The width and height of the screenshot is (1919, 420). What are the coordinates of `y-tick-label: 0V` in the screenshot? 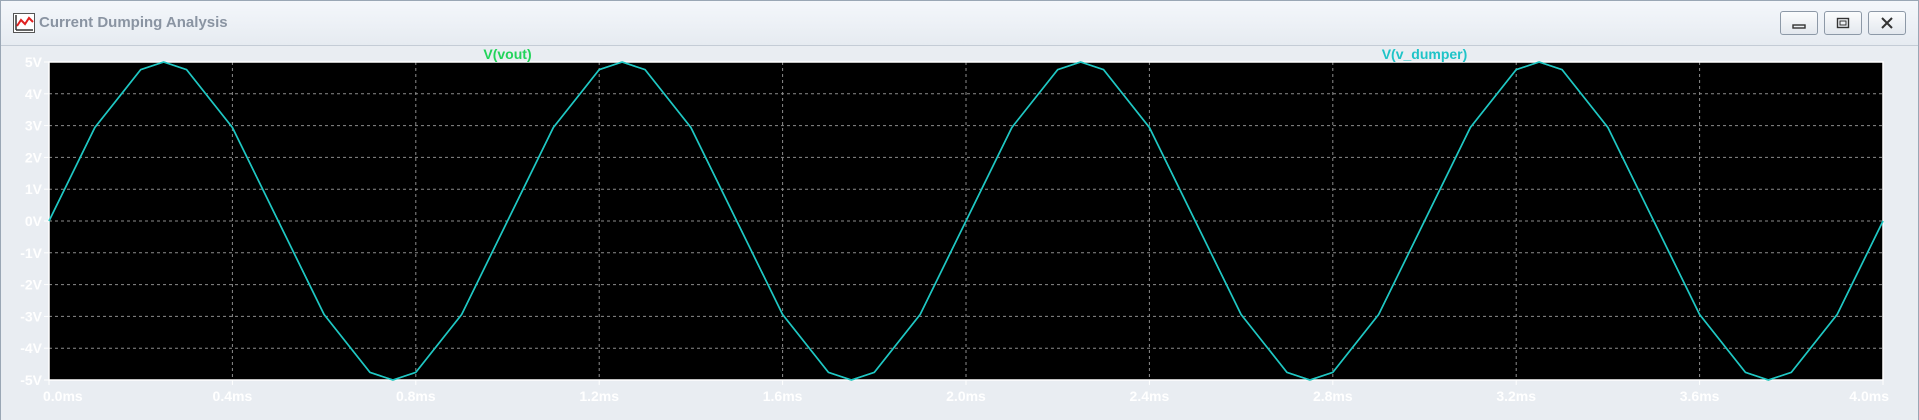 It's located at (34, 221).